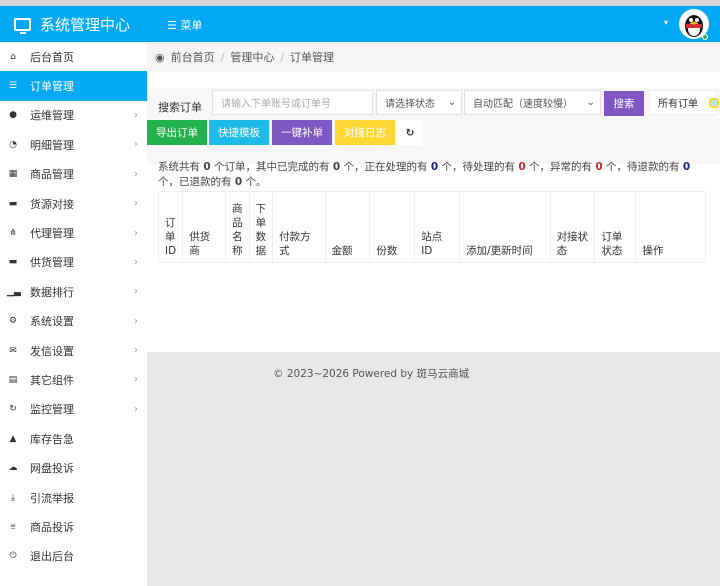 This screenshot has height=586, width=720. I want to click on sidebar-item: ⩸ 商品投诉, so click(73, 526).